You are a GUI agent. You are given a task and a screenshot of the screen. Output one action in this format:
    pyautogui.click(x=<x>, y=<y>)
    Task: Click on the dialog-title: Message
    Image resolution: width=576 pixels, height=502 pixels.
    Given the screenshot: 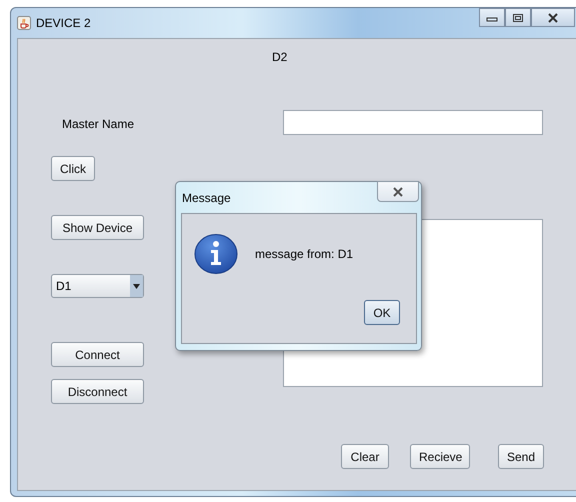 What is the action you would take?
    pyautogui.click(x=206, y=197)
    